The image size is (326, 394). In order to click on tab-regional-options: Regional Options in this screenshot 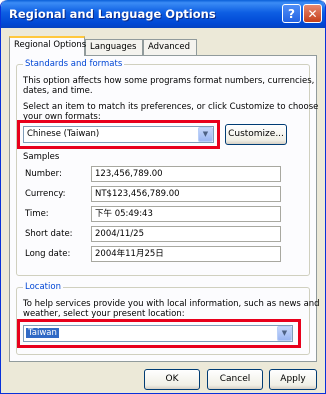, I will do `click(47, 46)`.